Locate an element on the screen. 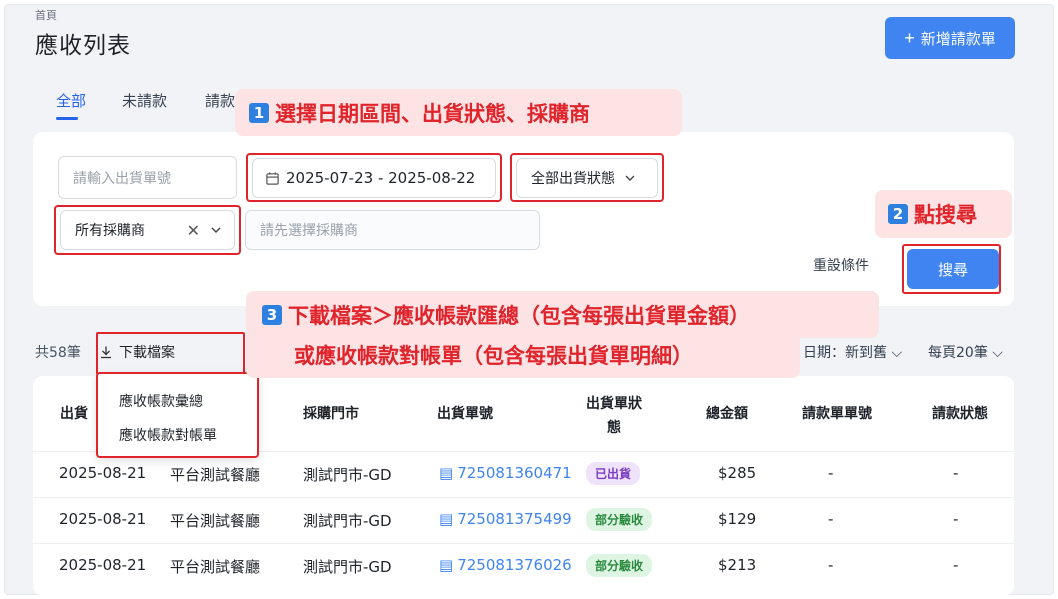  breadcrumb: 首頁 is located at coordinates (46, 15).